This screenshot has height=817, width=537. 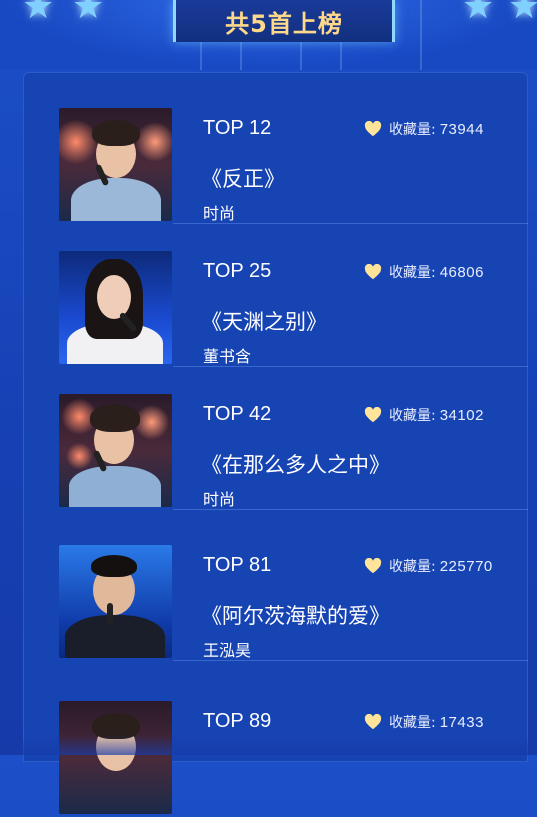 I want to click on favorites: 收藏量: 73944, so click(x=424, y=129).